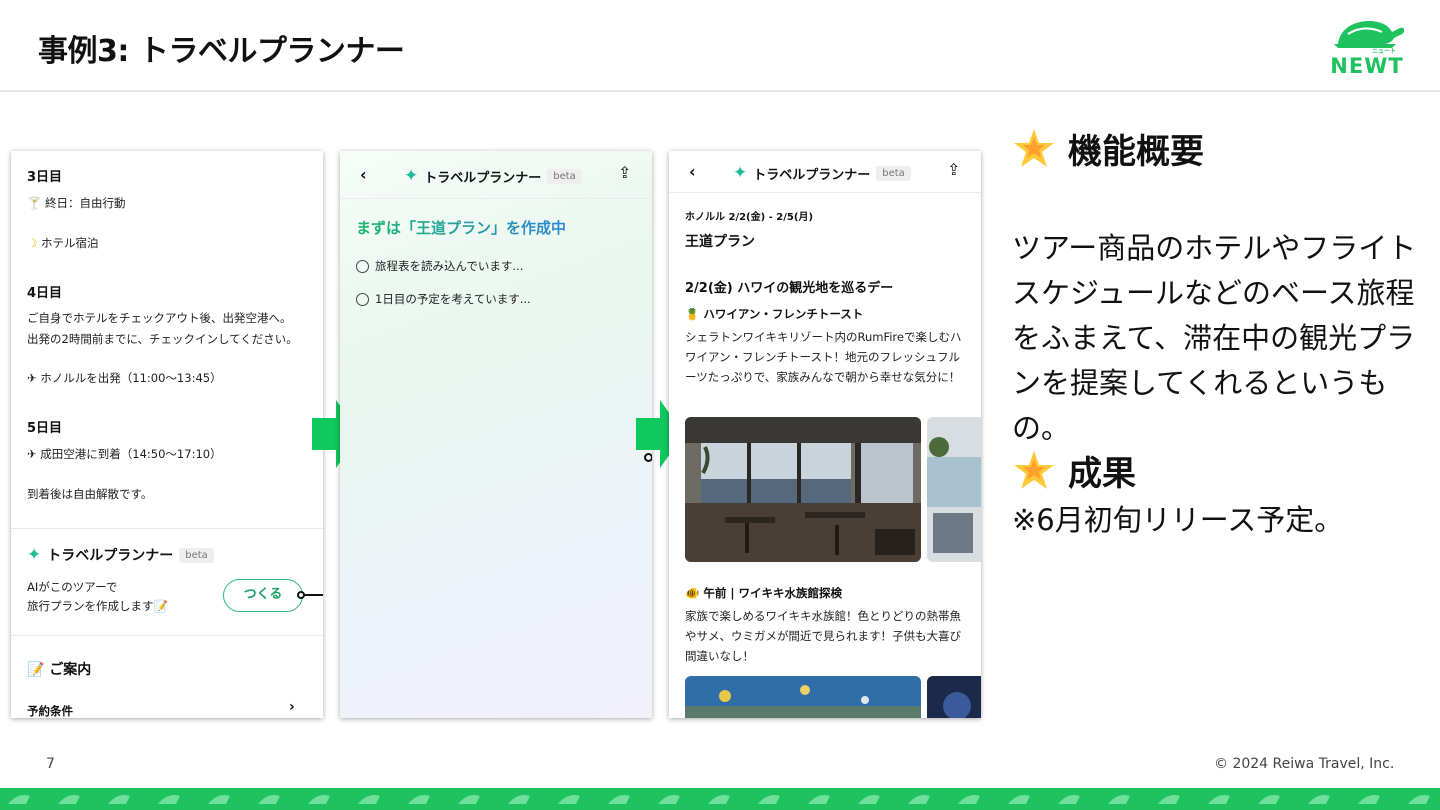  I want to click on chevron-right-icon: ›, so click(292, 707).